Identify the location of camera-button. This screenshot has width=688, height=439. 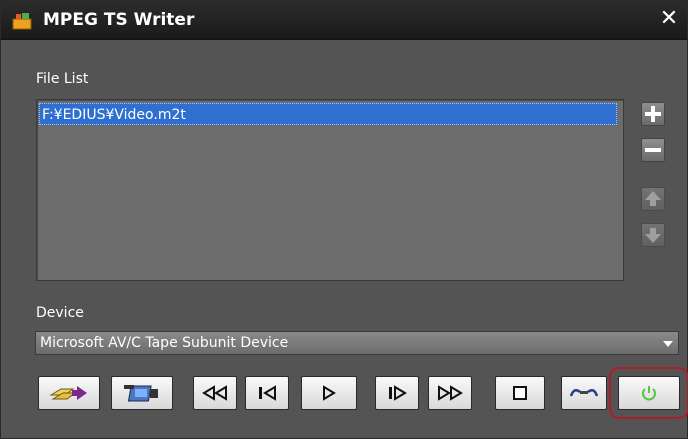
(142, 393).